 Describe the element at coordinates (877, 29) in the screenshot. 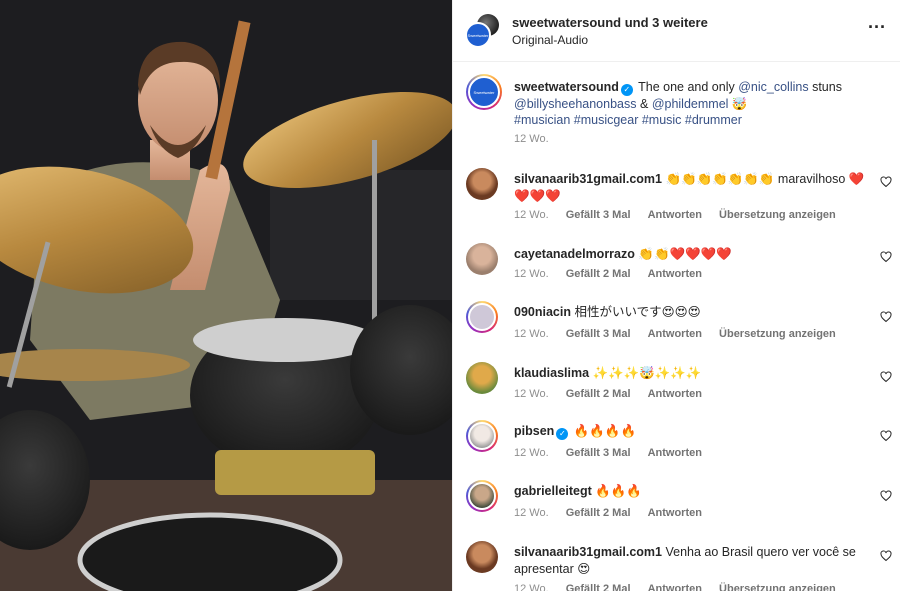

I see `more-icon: ···` at that location.